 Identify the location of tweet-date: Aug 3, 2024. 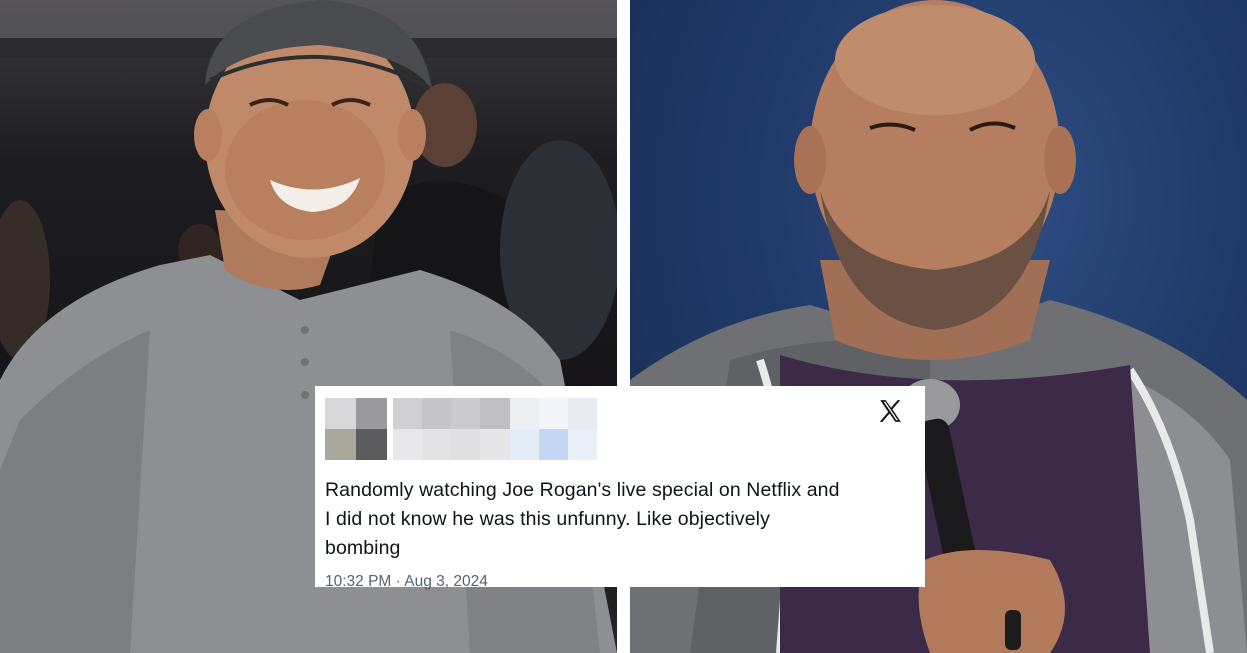
(446, 581).